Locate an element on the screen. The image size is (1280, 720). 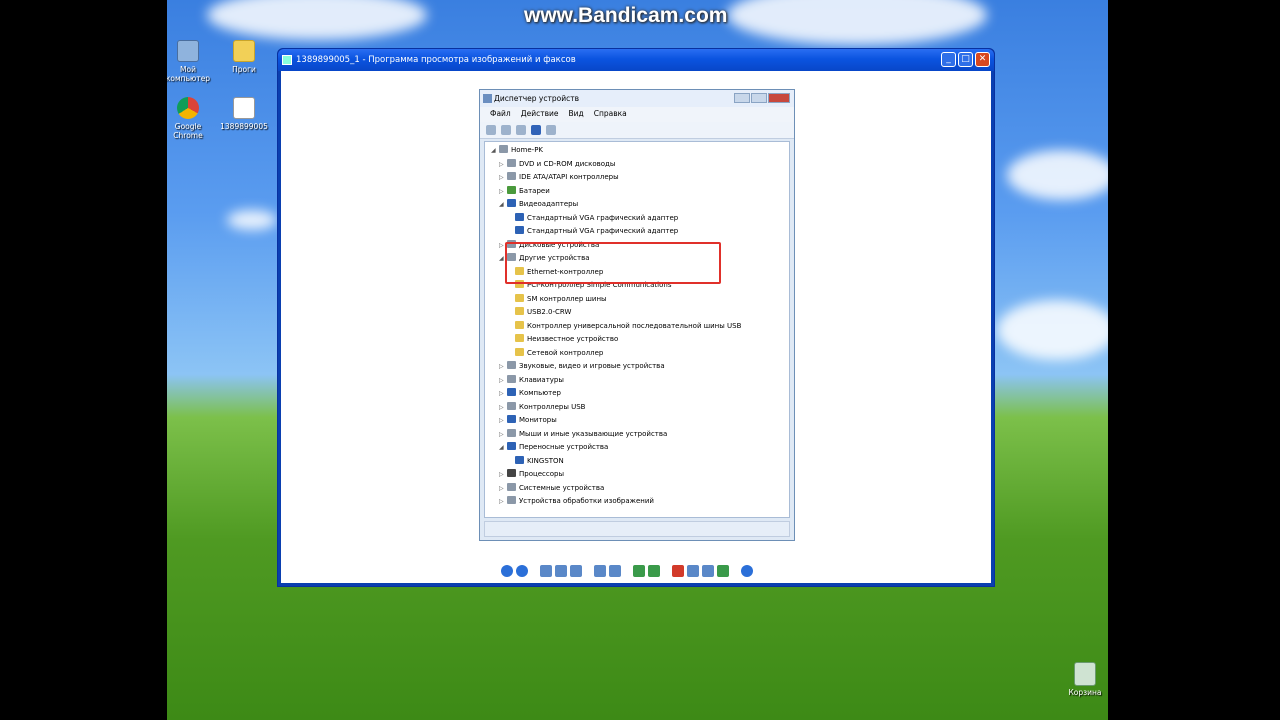
minimize-button: _ is located at coordinates (948, 59).